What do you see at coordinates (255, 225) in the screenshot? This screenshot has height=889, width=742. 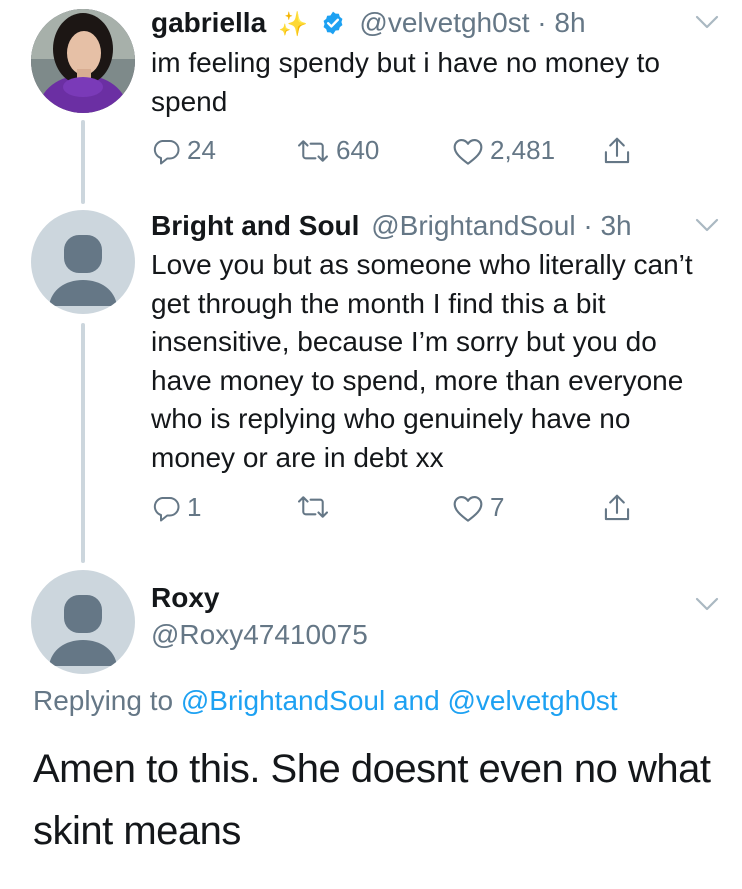 I see `display-name: Bright and Soul` at bounding box center [255, 225].